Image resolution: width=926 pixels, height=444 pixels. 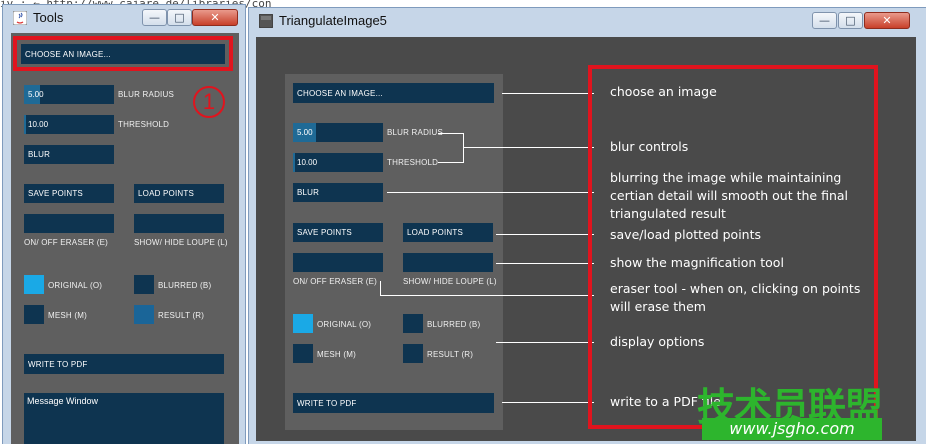 What do you see at coordinates (34, 284) in the screenshot?
I see `tools-original-toggle` at bounding box center [34, 284].